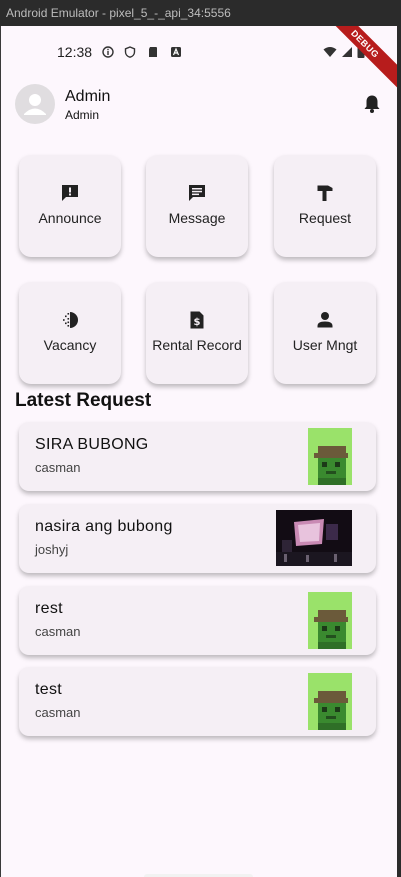 Image resolution: width=401 pixels, height=877 pixels. Describe the element at coordinates (176, 52) in the screenshot. I see `app-notification-icon` at that location.